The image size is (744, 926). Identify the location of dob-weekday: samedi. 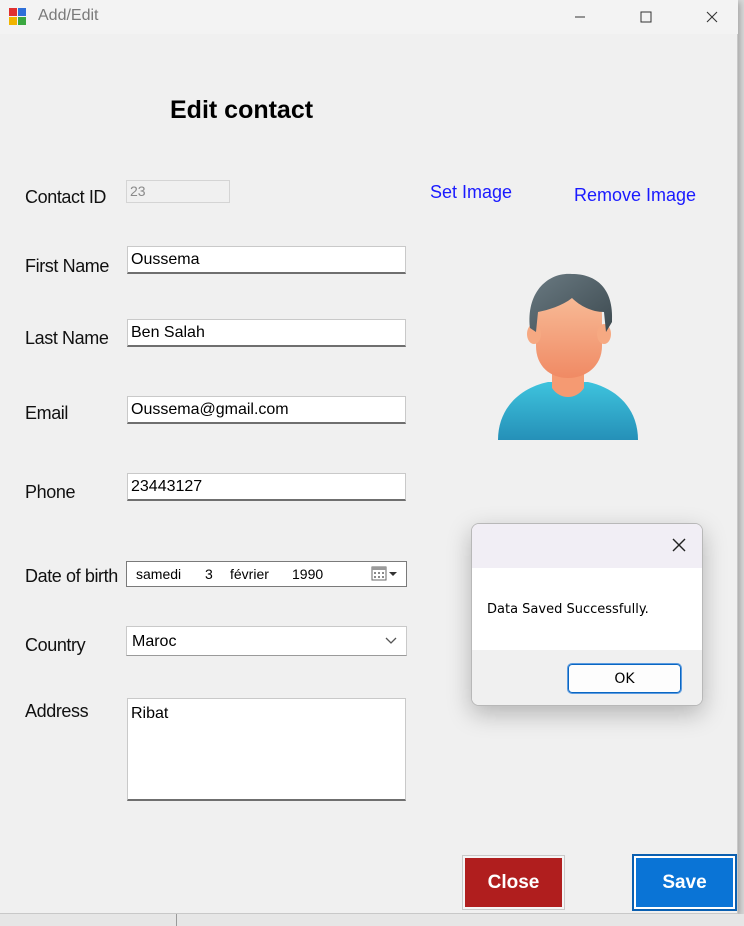
(159, 574).